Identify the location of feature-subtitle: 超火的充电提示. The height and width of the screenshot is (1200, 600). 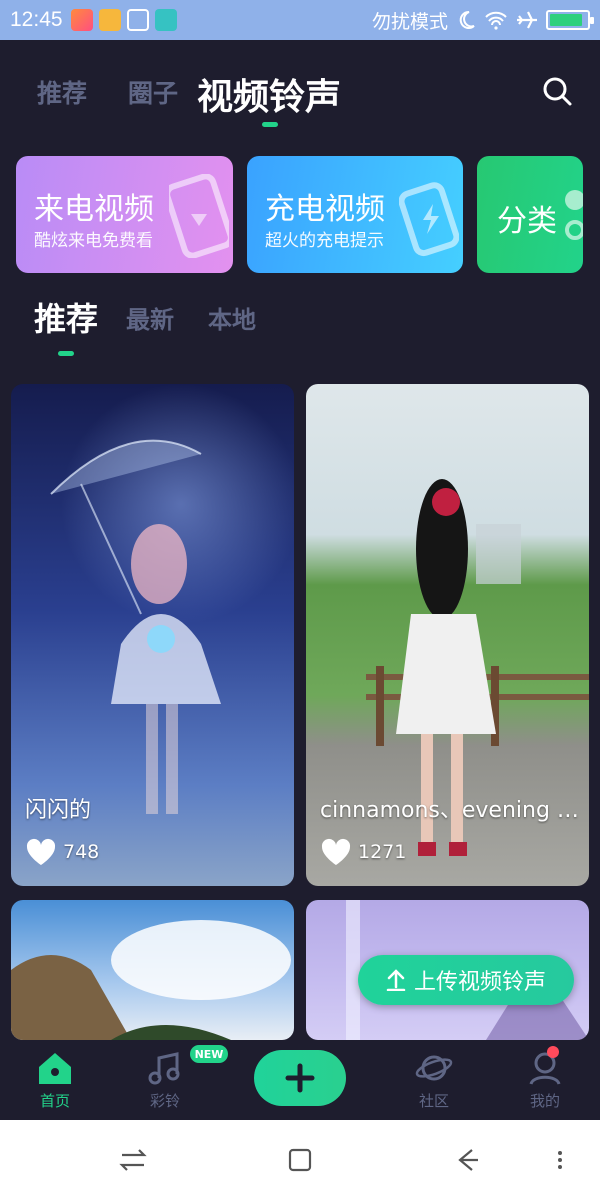
(324, 241).